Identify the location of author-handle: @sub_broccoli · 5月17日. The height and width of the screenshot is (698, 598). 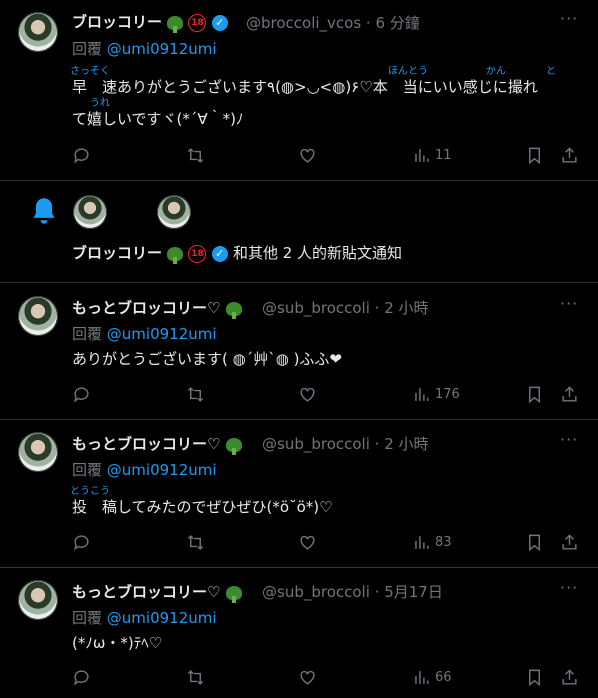
(352, 591).